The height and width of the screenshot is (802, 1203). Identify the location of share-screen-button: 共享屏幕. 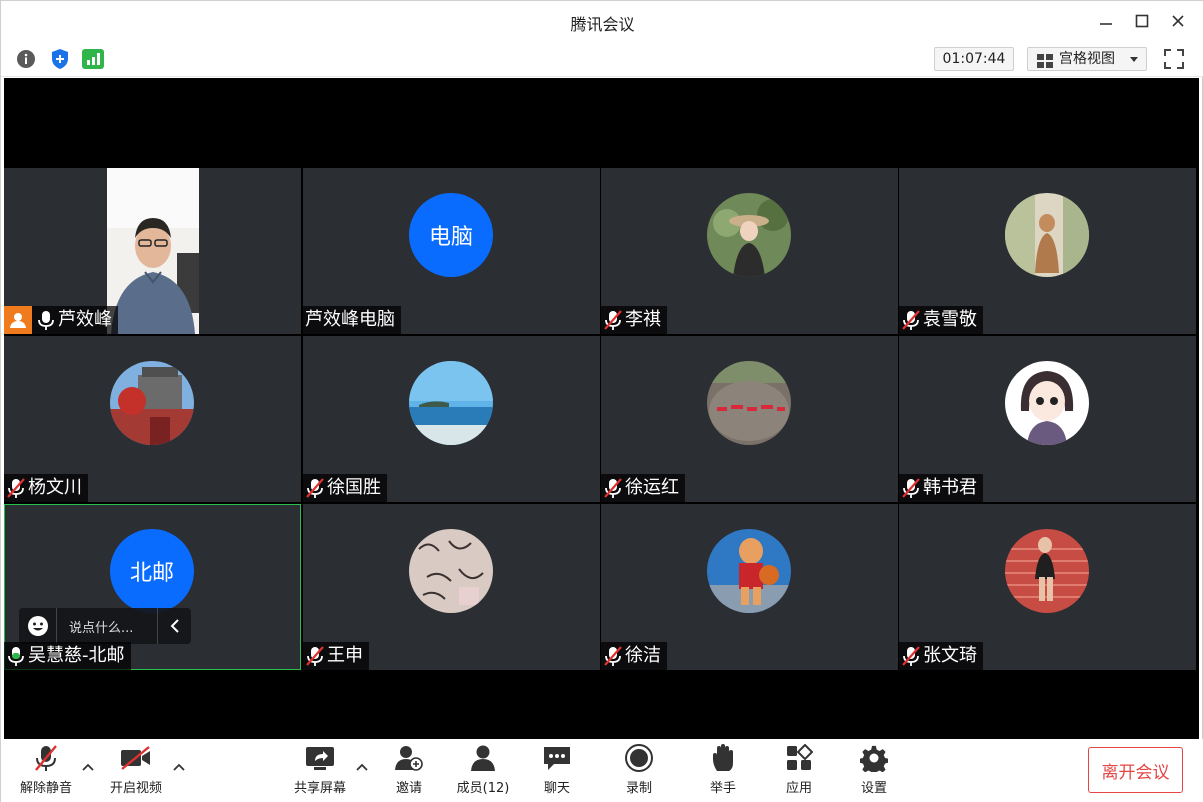
(320, 771).